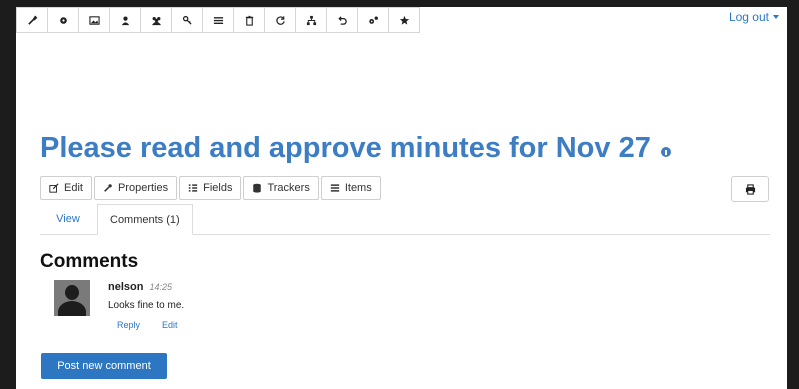 The height and width of the screenshot is (389, 799). Describe the element at coordinates (147, 325) in the screenshot. I see `comment-actions: Reply Edit` at that location.